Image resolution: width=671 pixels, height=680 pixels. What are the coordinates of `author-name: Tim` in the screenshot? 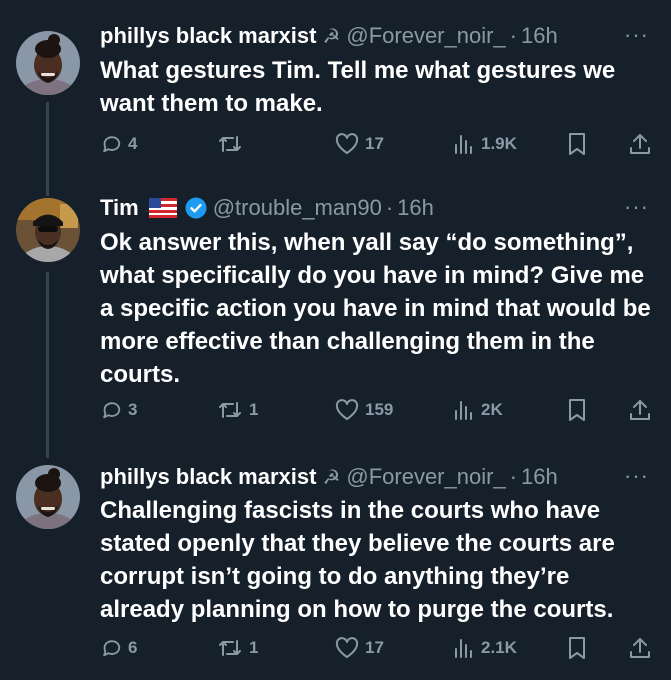 It's located at (119, 208).